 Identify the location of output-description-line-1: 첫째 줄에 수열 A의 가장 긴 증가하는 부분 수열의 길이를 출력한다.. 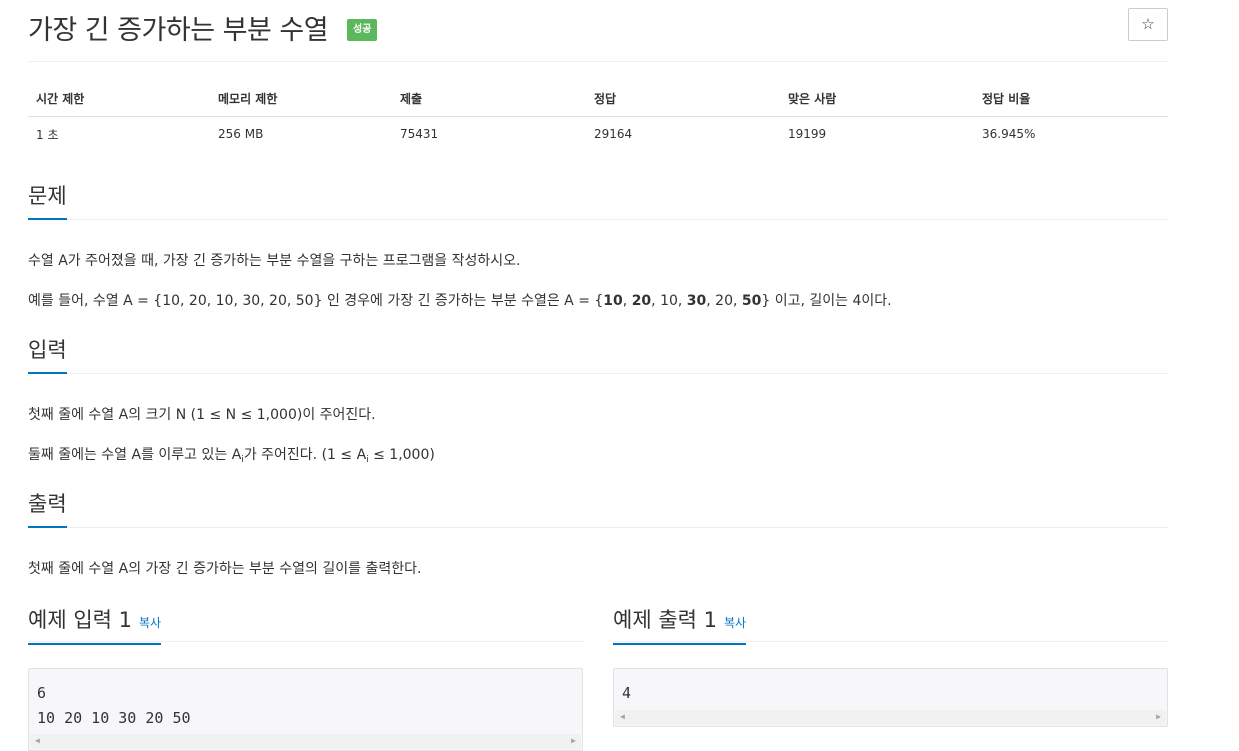
(225, 569).